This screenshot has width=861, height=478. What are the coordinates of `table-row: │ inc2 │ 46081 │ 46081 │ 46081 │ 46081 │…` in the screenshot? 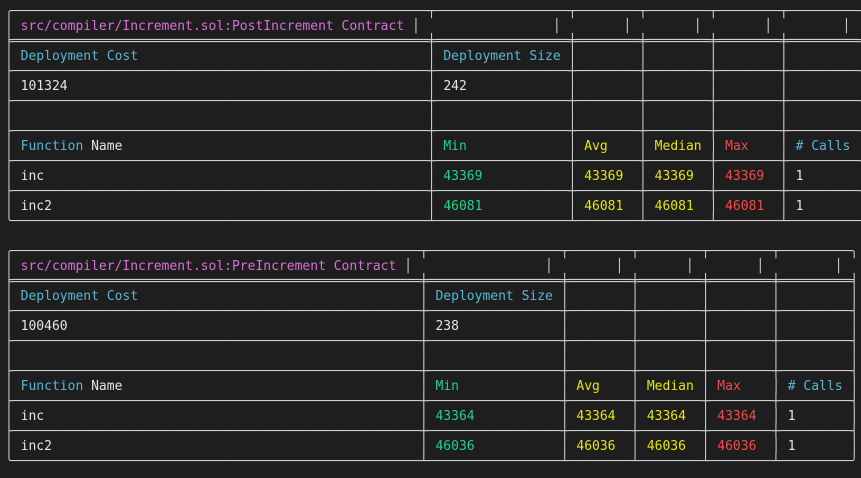 It's located at (433, 206).